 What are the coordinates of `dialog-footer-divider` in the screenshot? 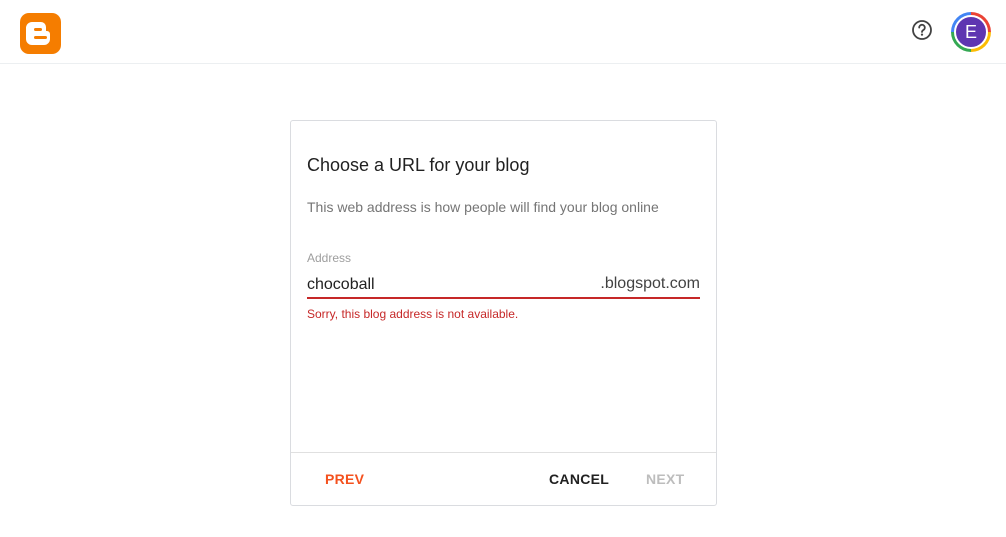 It's located at (503, 452).